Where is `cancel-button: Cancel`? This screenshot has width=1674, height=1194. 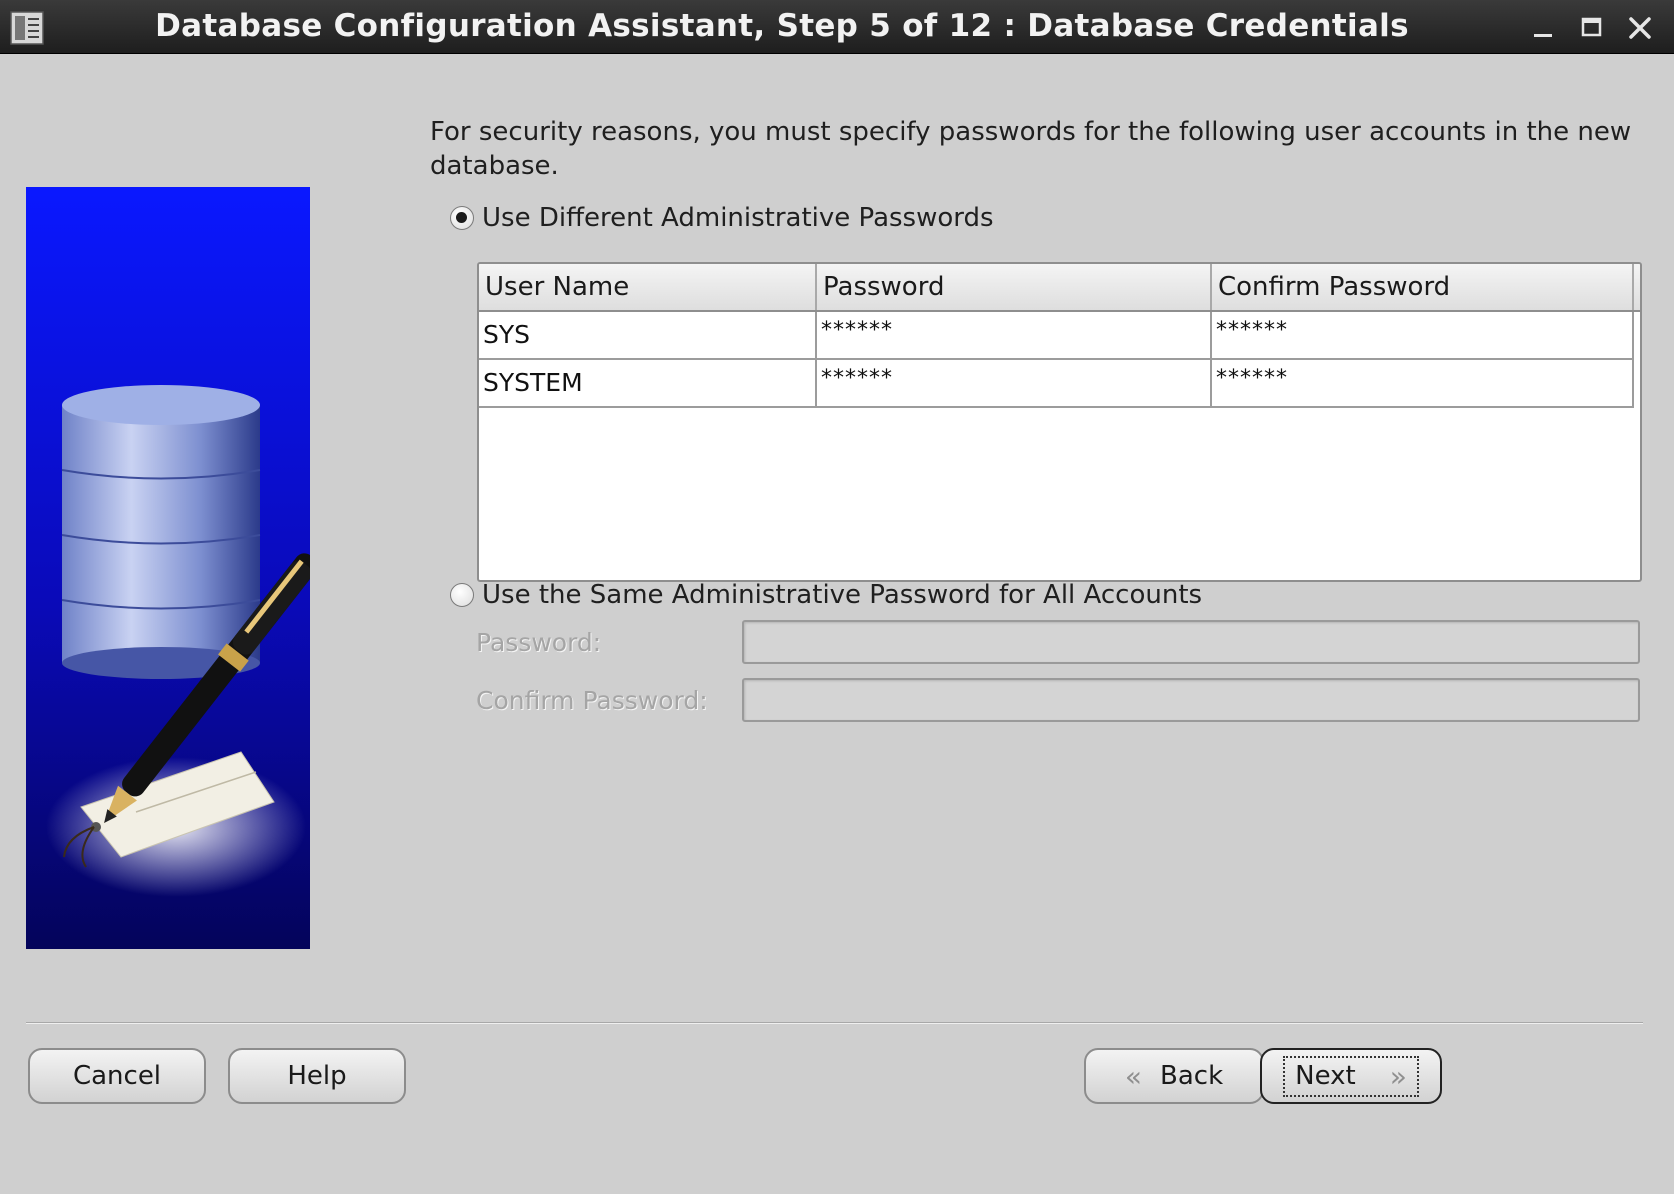 cancel-button: Cancel is located at coordinates (117, 1076).